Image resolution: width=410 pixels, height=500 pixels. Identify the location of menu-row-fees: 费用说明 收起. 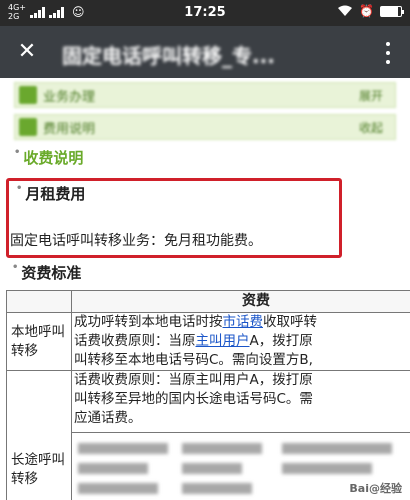
(205, 127).